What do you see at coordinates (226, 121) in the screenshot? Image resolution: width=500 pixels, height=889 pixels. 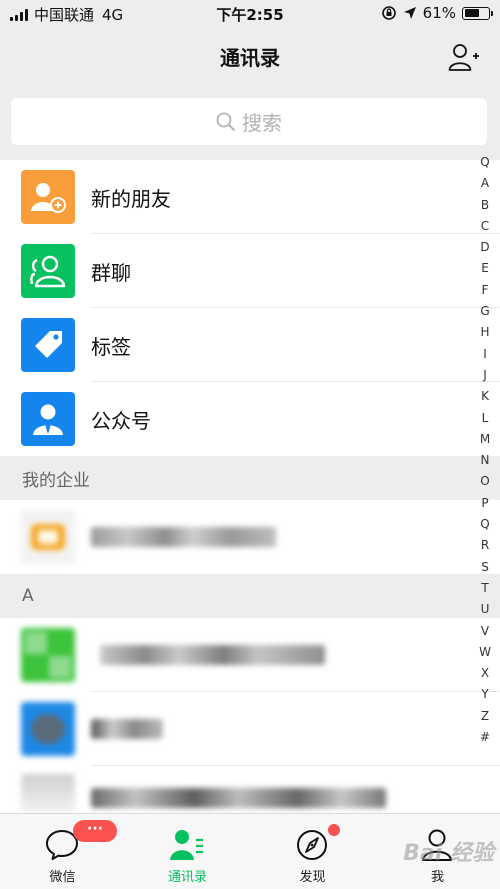 I see `search-icon` at bounding box center [226, 121].